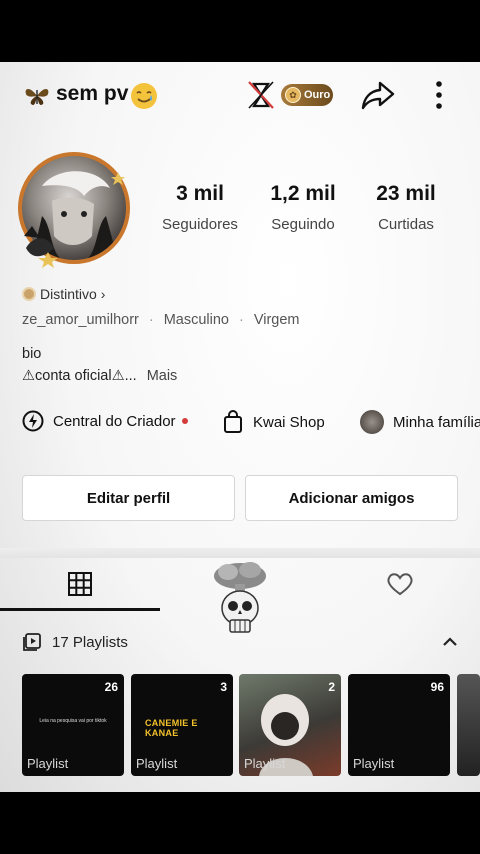  I want to click on family-avatar, so click(372, 422).